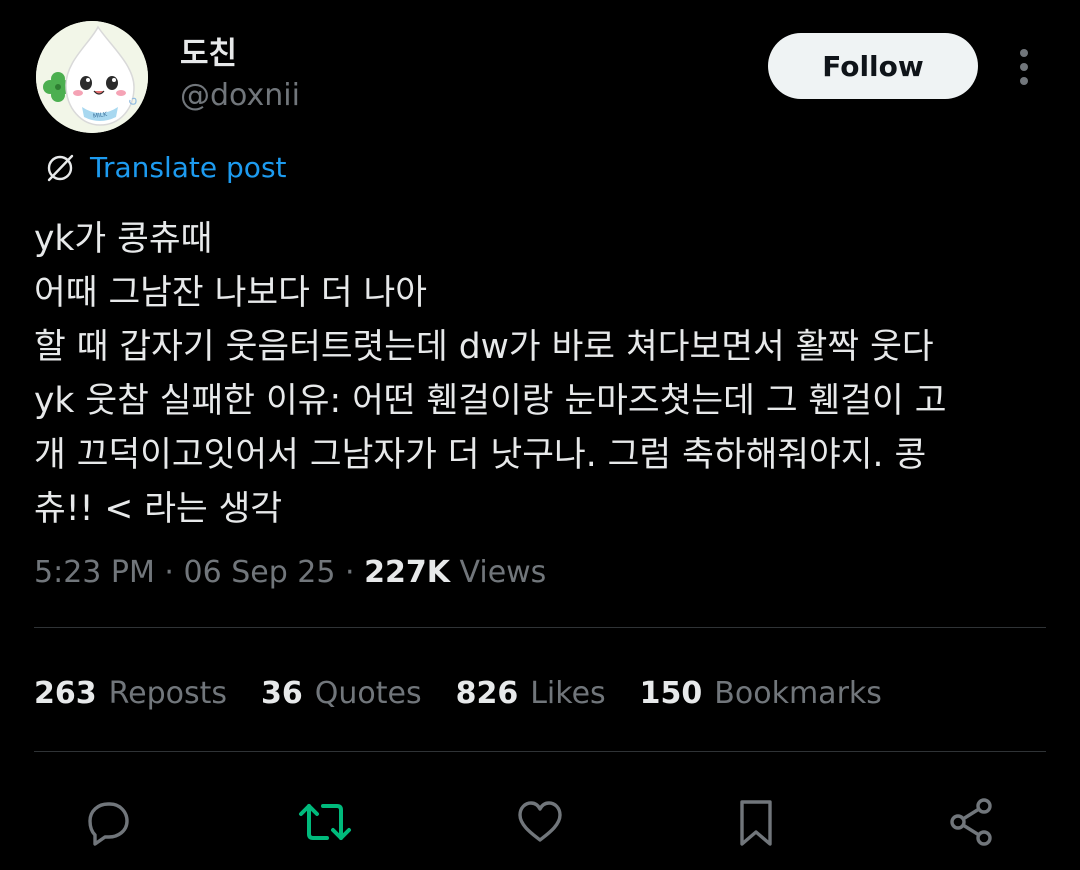 Image resolution: width=1080 pixels, height=870 pixels. I want to click on tweet-line: 할 때 갑자기 웃음터트렷는데 dw가 바로 쳐다보면서 활짝 웃다, so click(484, 347).